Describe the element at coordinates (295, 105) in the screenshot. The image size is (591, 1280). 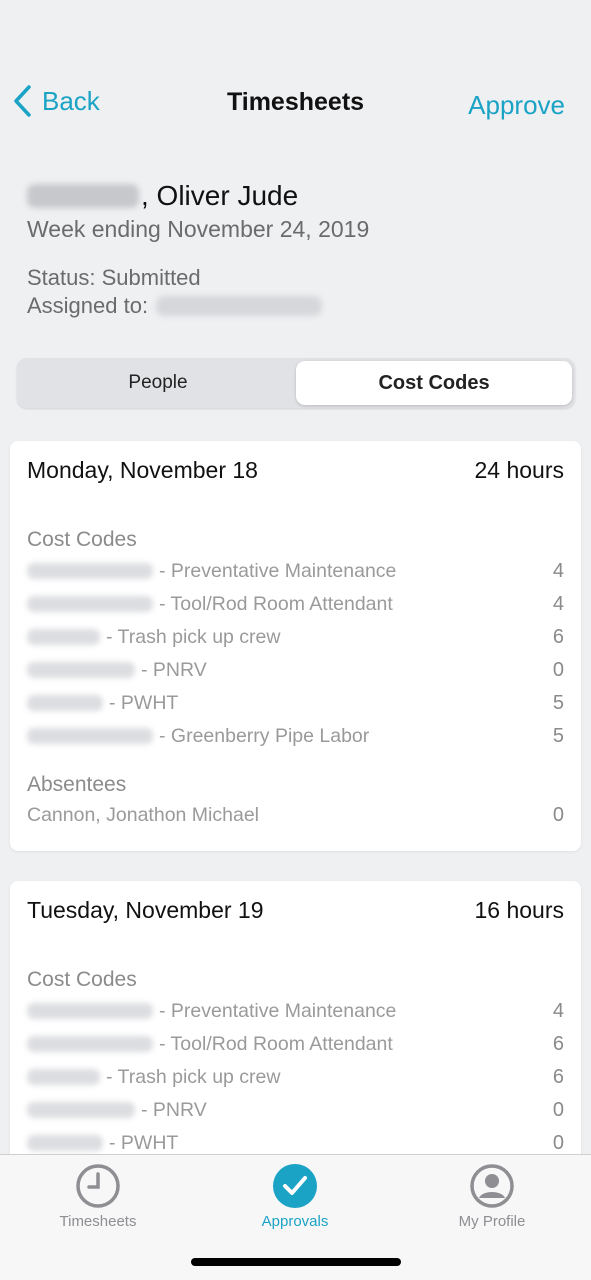
I see `navigation-bar: Back Timesheets Approve` at that location.